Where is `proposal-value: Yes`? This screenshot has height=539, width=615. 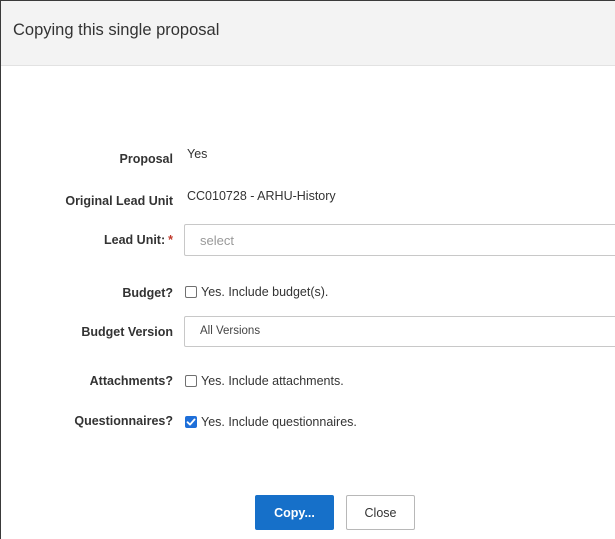 proposal-value: Yes is located at coordinates (197, 154).